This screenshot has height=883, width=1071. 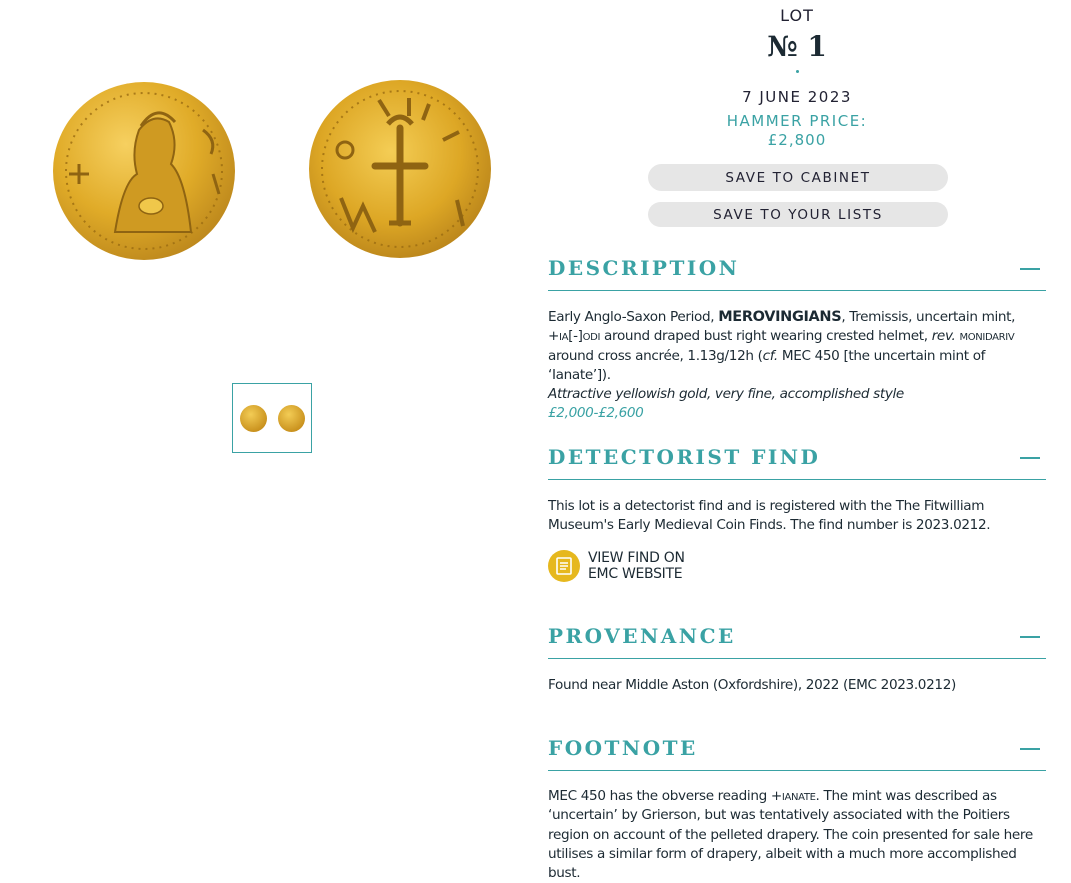 I want to click on view-emc-line2: EMC WEBSITE, so click(x=635, y=574).